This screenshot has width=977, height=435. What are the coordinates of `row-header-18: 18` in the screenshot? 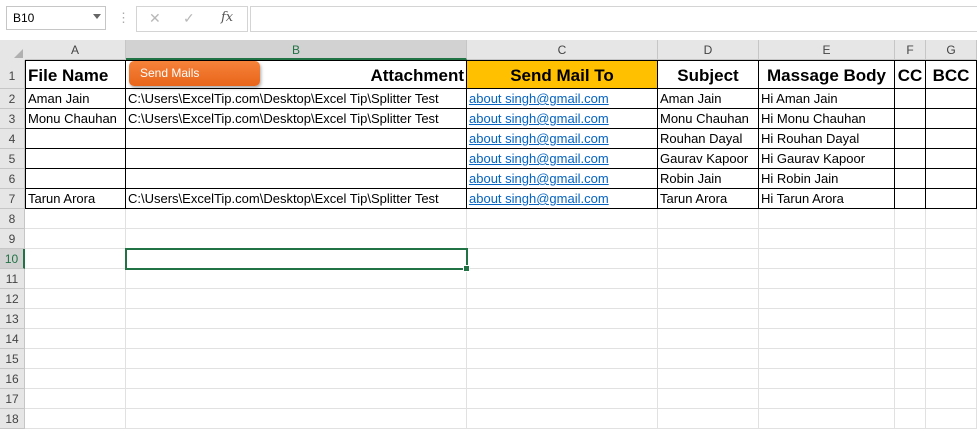 It's located at (12, 419).